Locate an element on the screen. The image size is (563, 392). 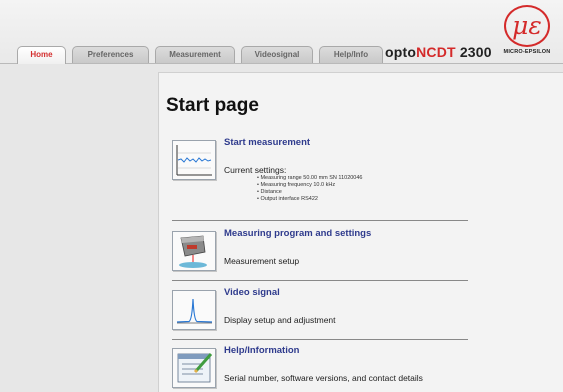
product-model: 2300 is located at coordinates (475, 52).